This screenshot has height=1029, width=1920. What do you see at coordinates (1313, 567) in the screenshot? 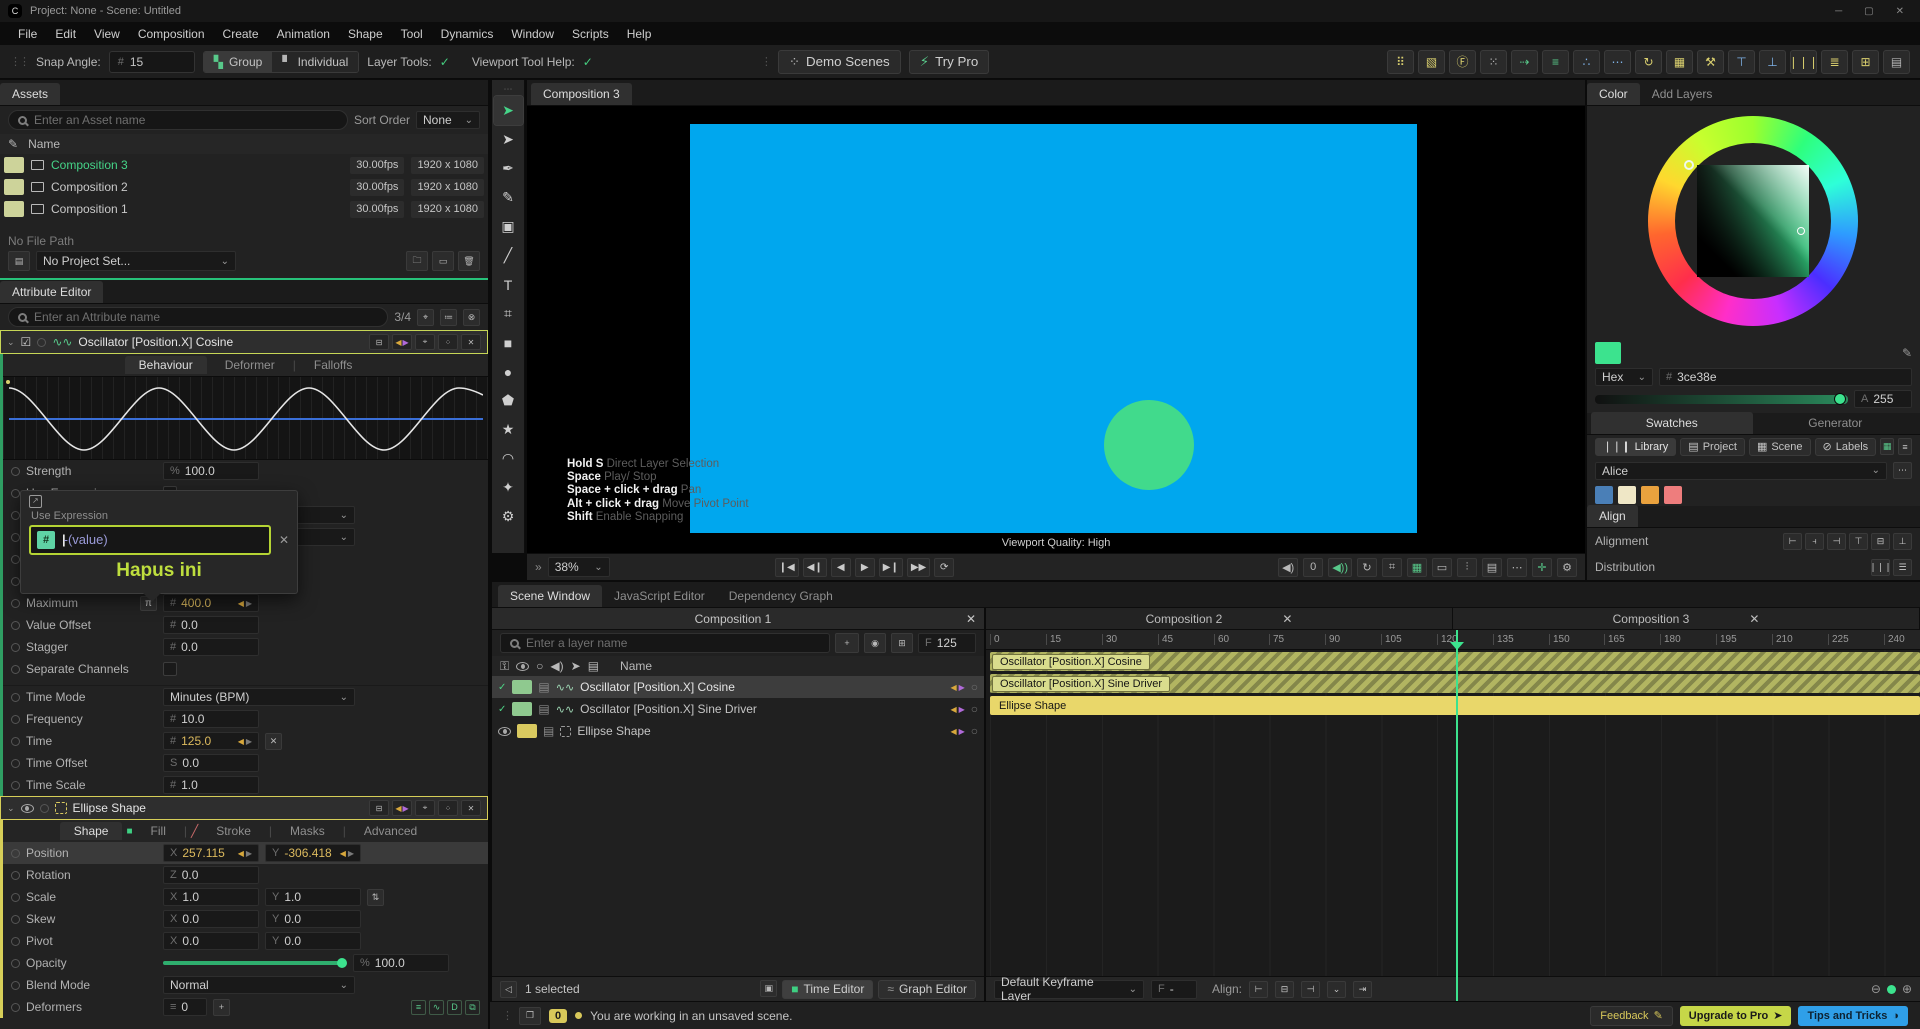
I see `audio-level-field: 0` at bounding box center [1313, 567].